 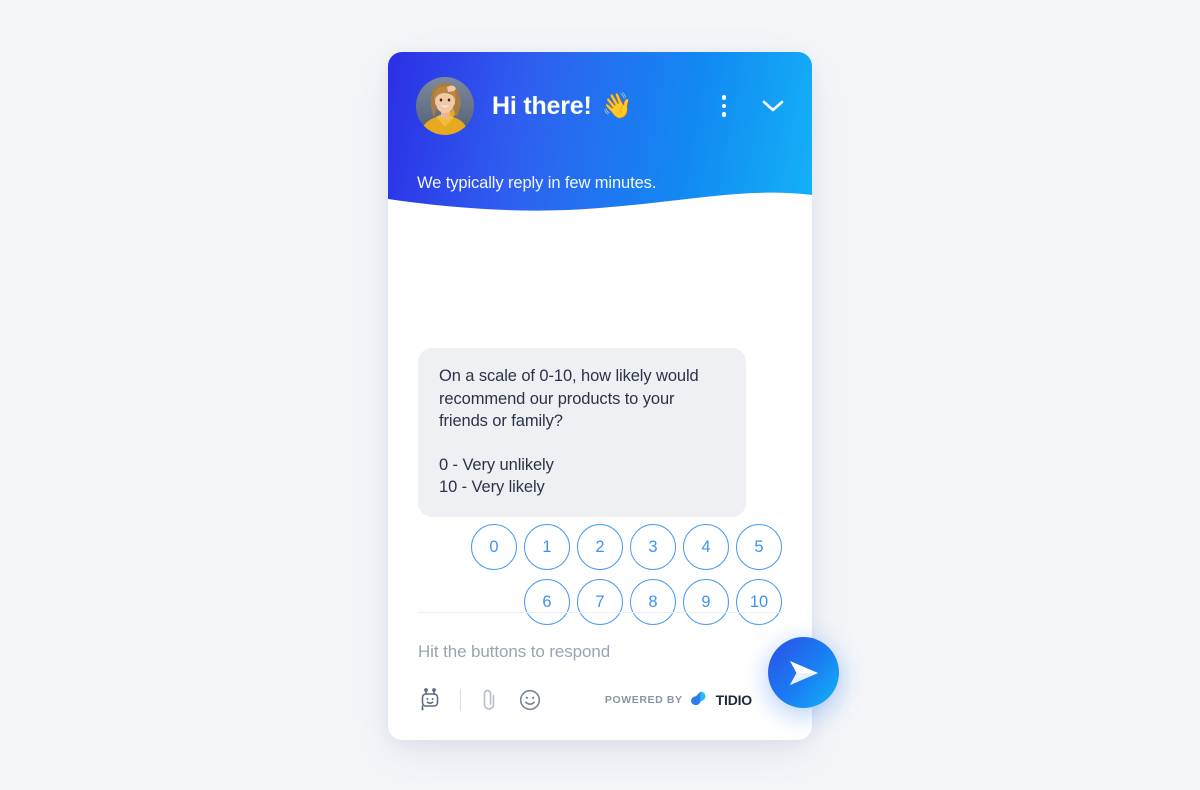 What do you see at coordinates (643, 699) in the screenshot?
I see `powered-by-label: POWERED BY` at bounding box center [643, 699].